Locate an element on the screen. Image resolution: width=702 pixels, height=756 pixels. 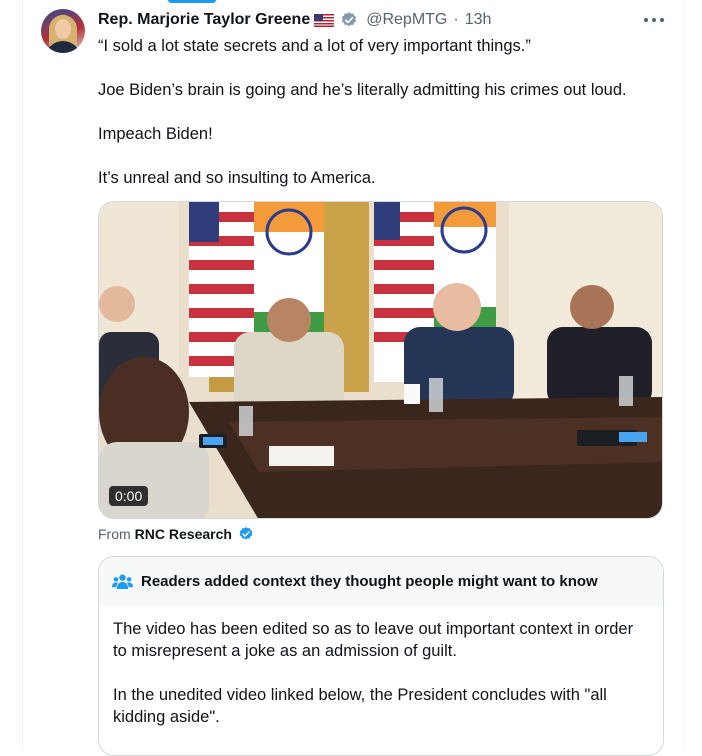
us-flag-icon is located at coordinates (324, 20).